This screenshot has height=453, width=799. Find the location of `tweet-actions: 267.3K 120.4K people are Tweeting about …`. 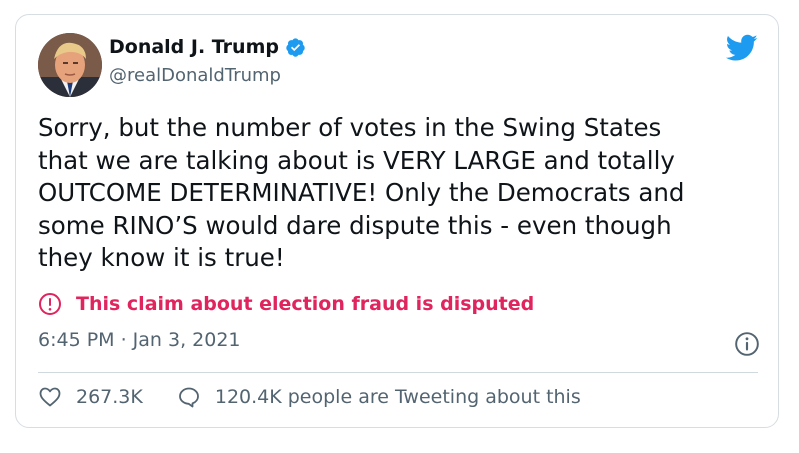

tweet-actions: 267.3K 120.4K people are Tweeting about … is located at coordinates (309, 397).